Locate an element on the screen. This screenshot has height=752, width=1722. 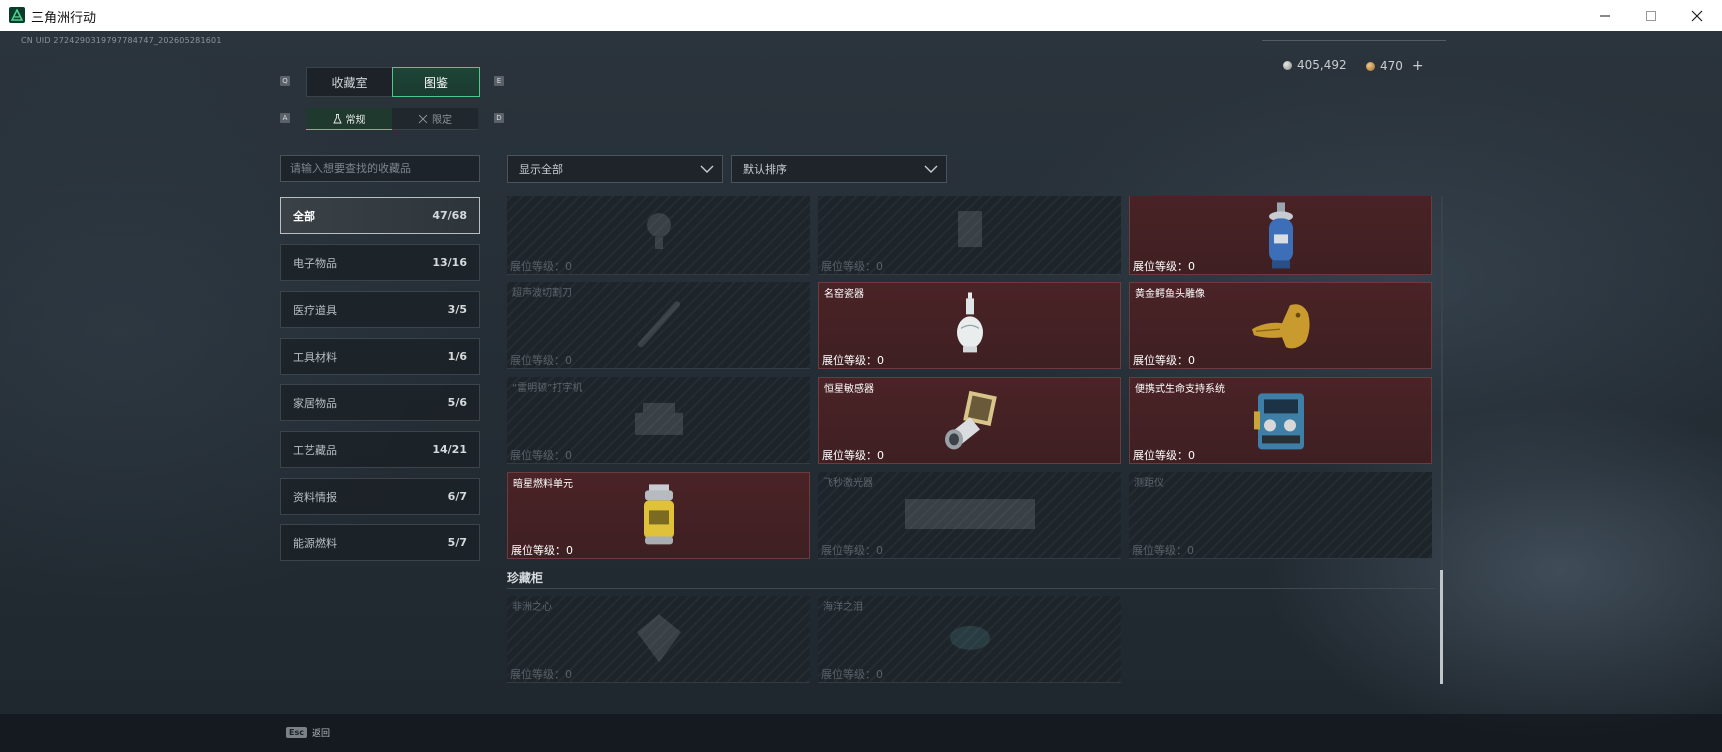
item-name: 测距仪 is located at coordinates (1149, 483).